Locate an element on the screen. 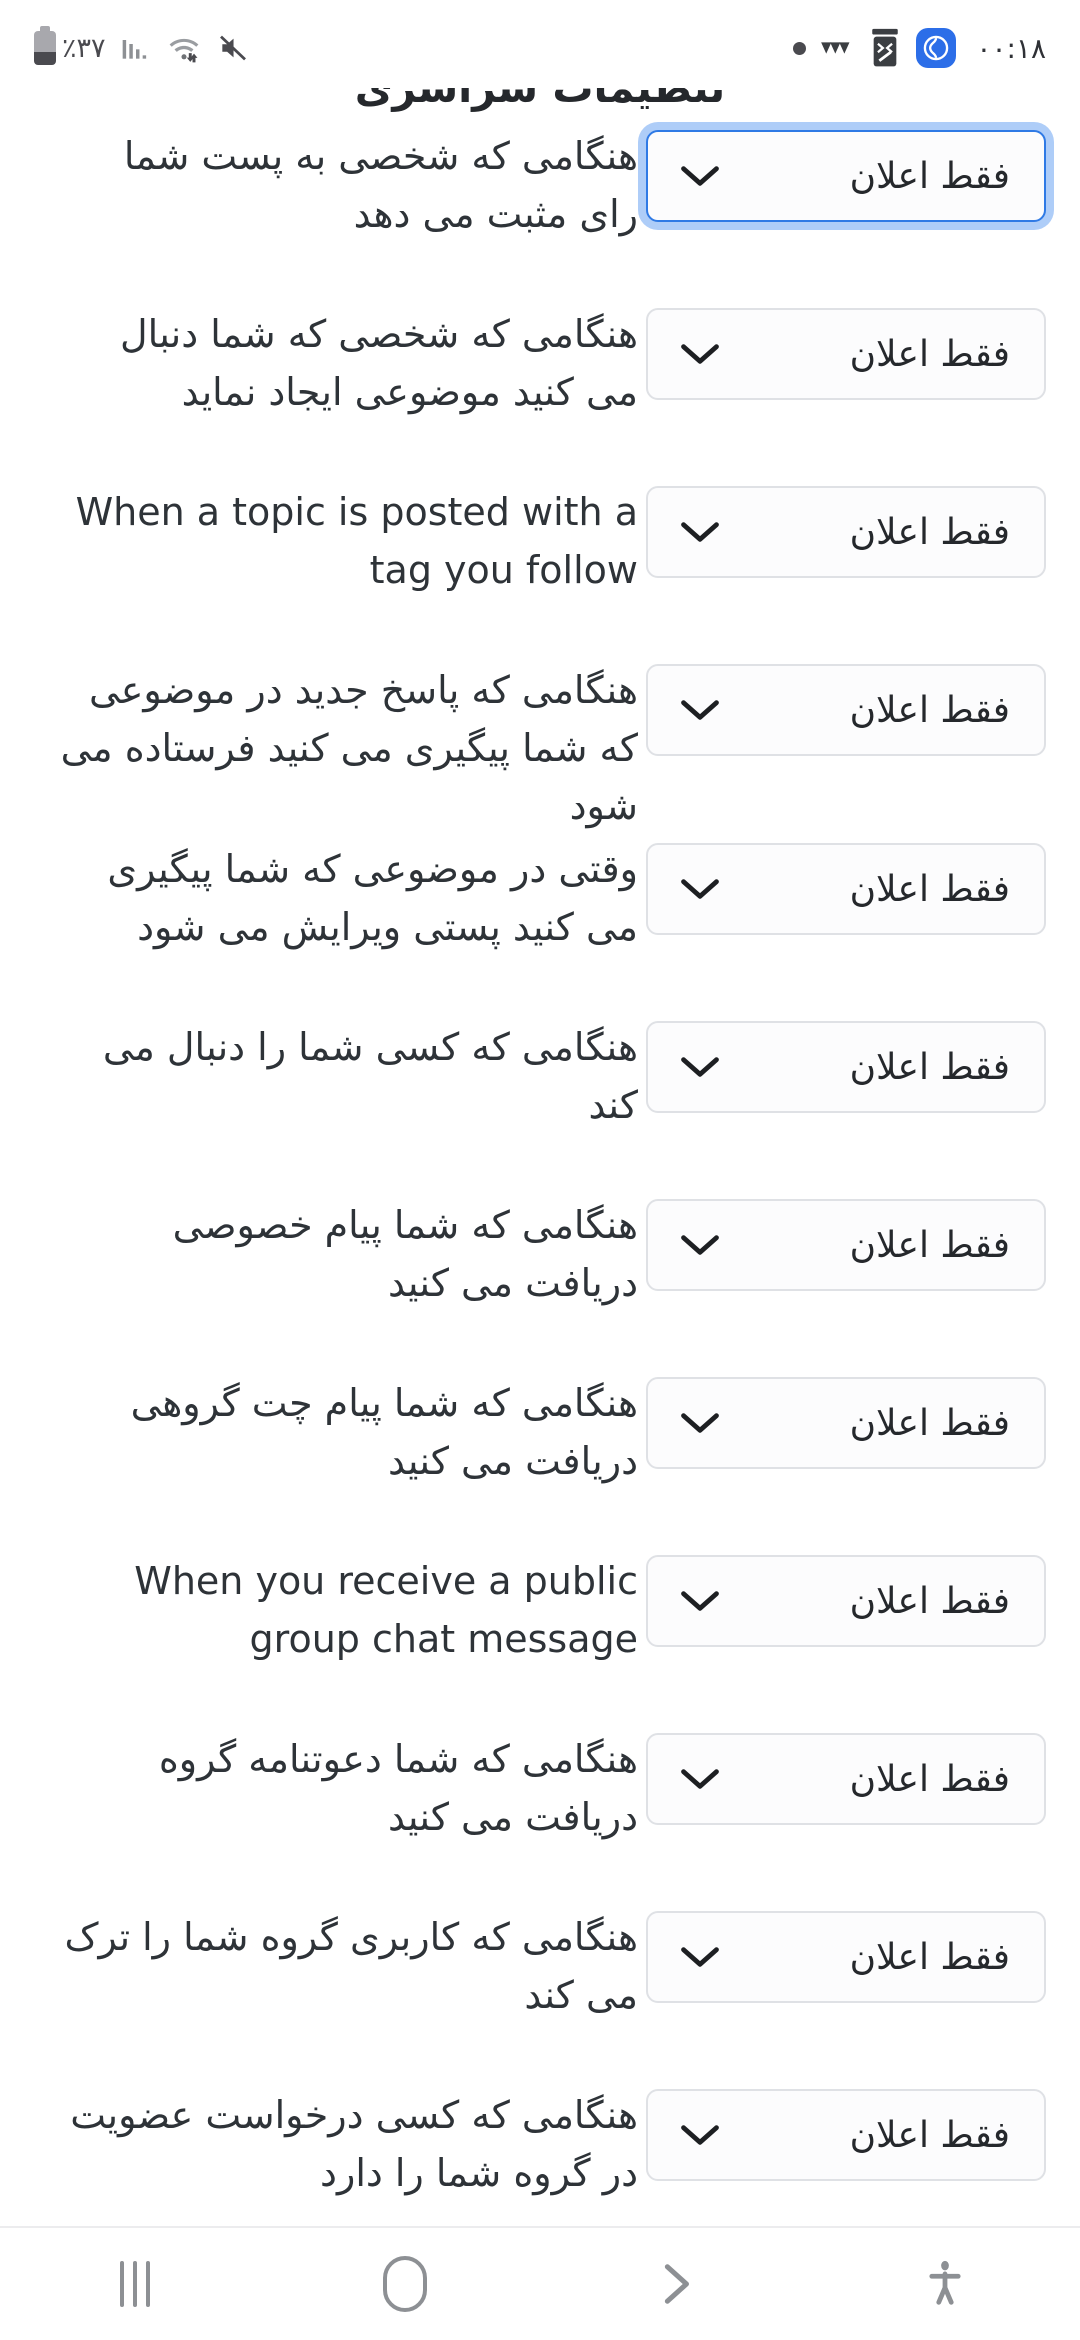  recent-apps-button is located at coordinates (135, 2284).